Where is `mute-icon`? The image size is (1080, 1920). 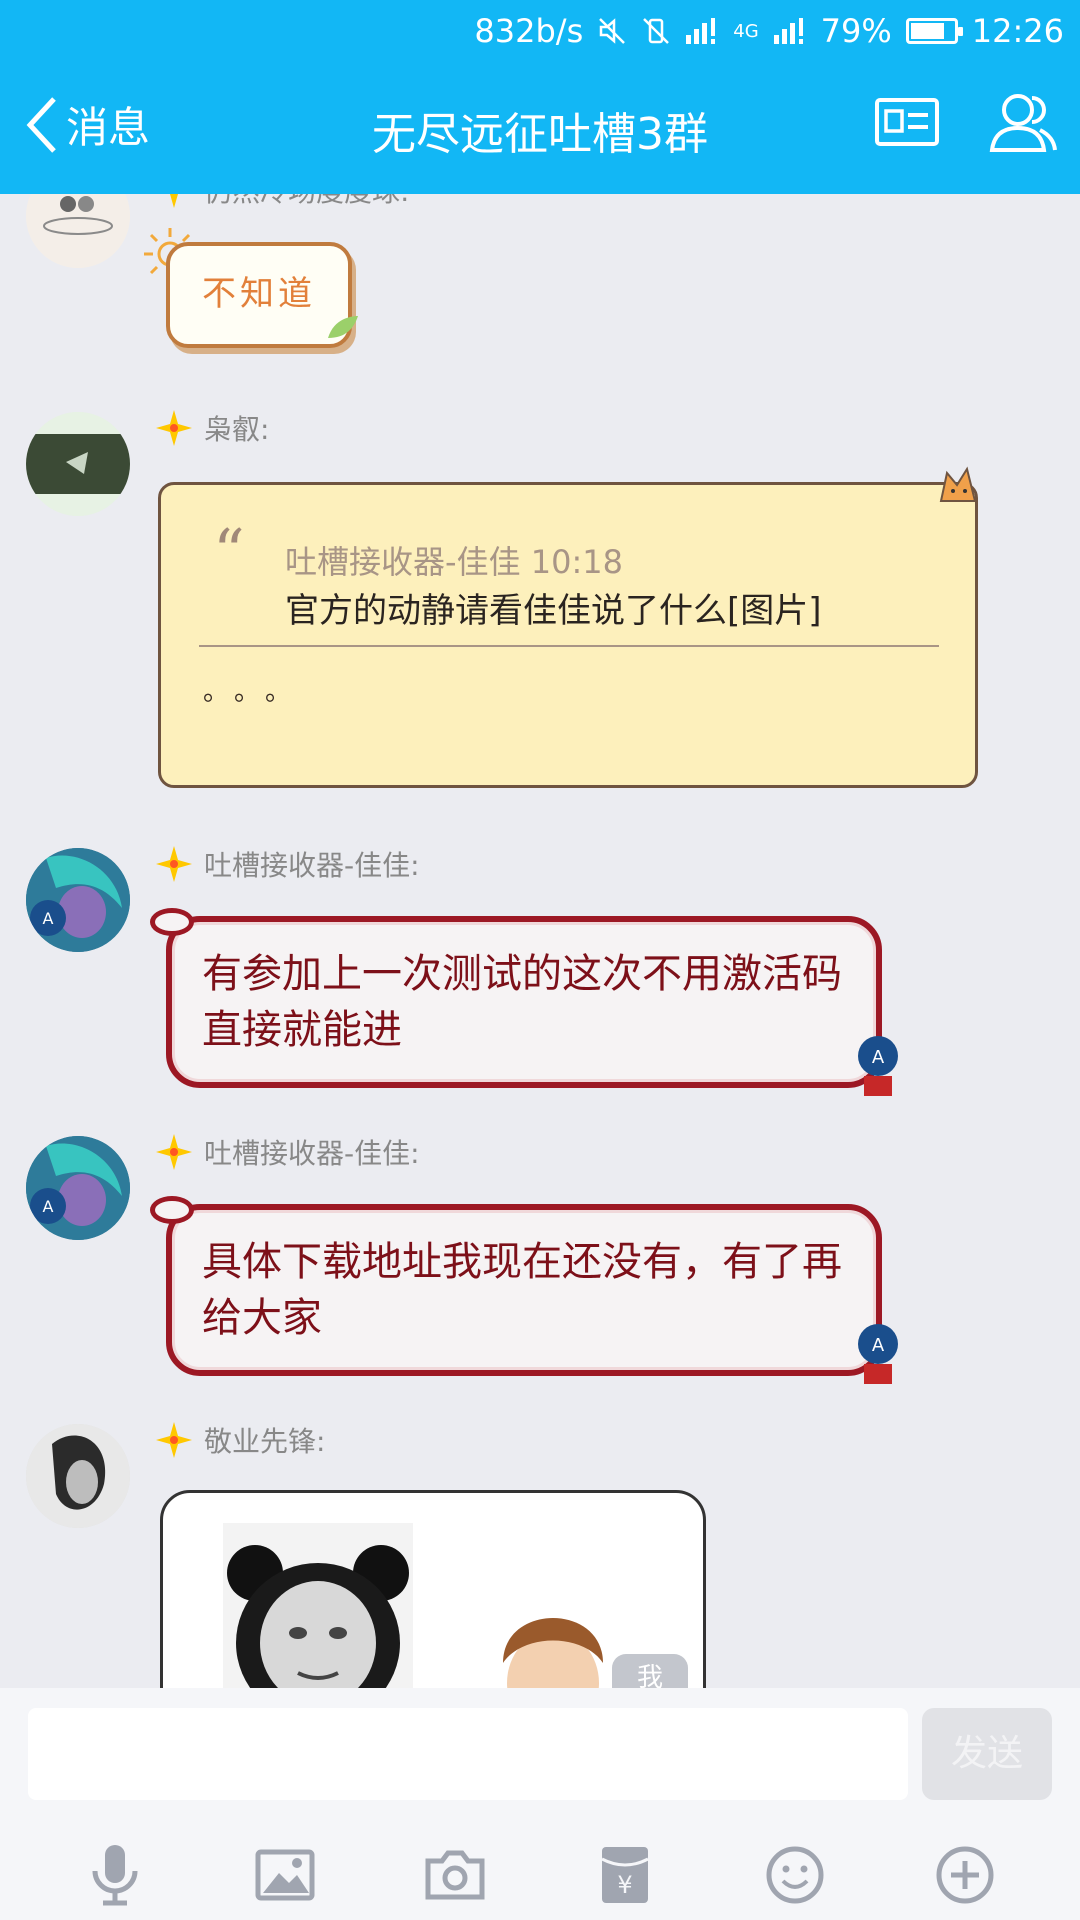 mute-icon is located at coordinates (612, 31).